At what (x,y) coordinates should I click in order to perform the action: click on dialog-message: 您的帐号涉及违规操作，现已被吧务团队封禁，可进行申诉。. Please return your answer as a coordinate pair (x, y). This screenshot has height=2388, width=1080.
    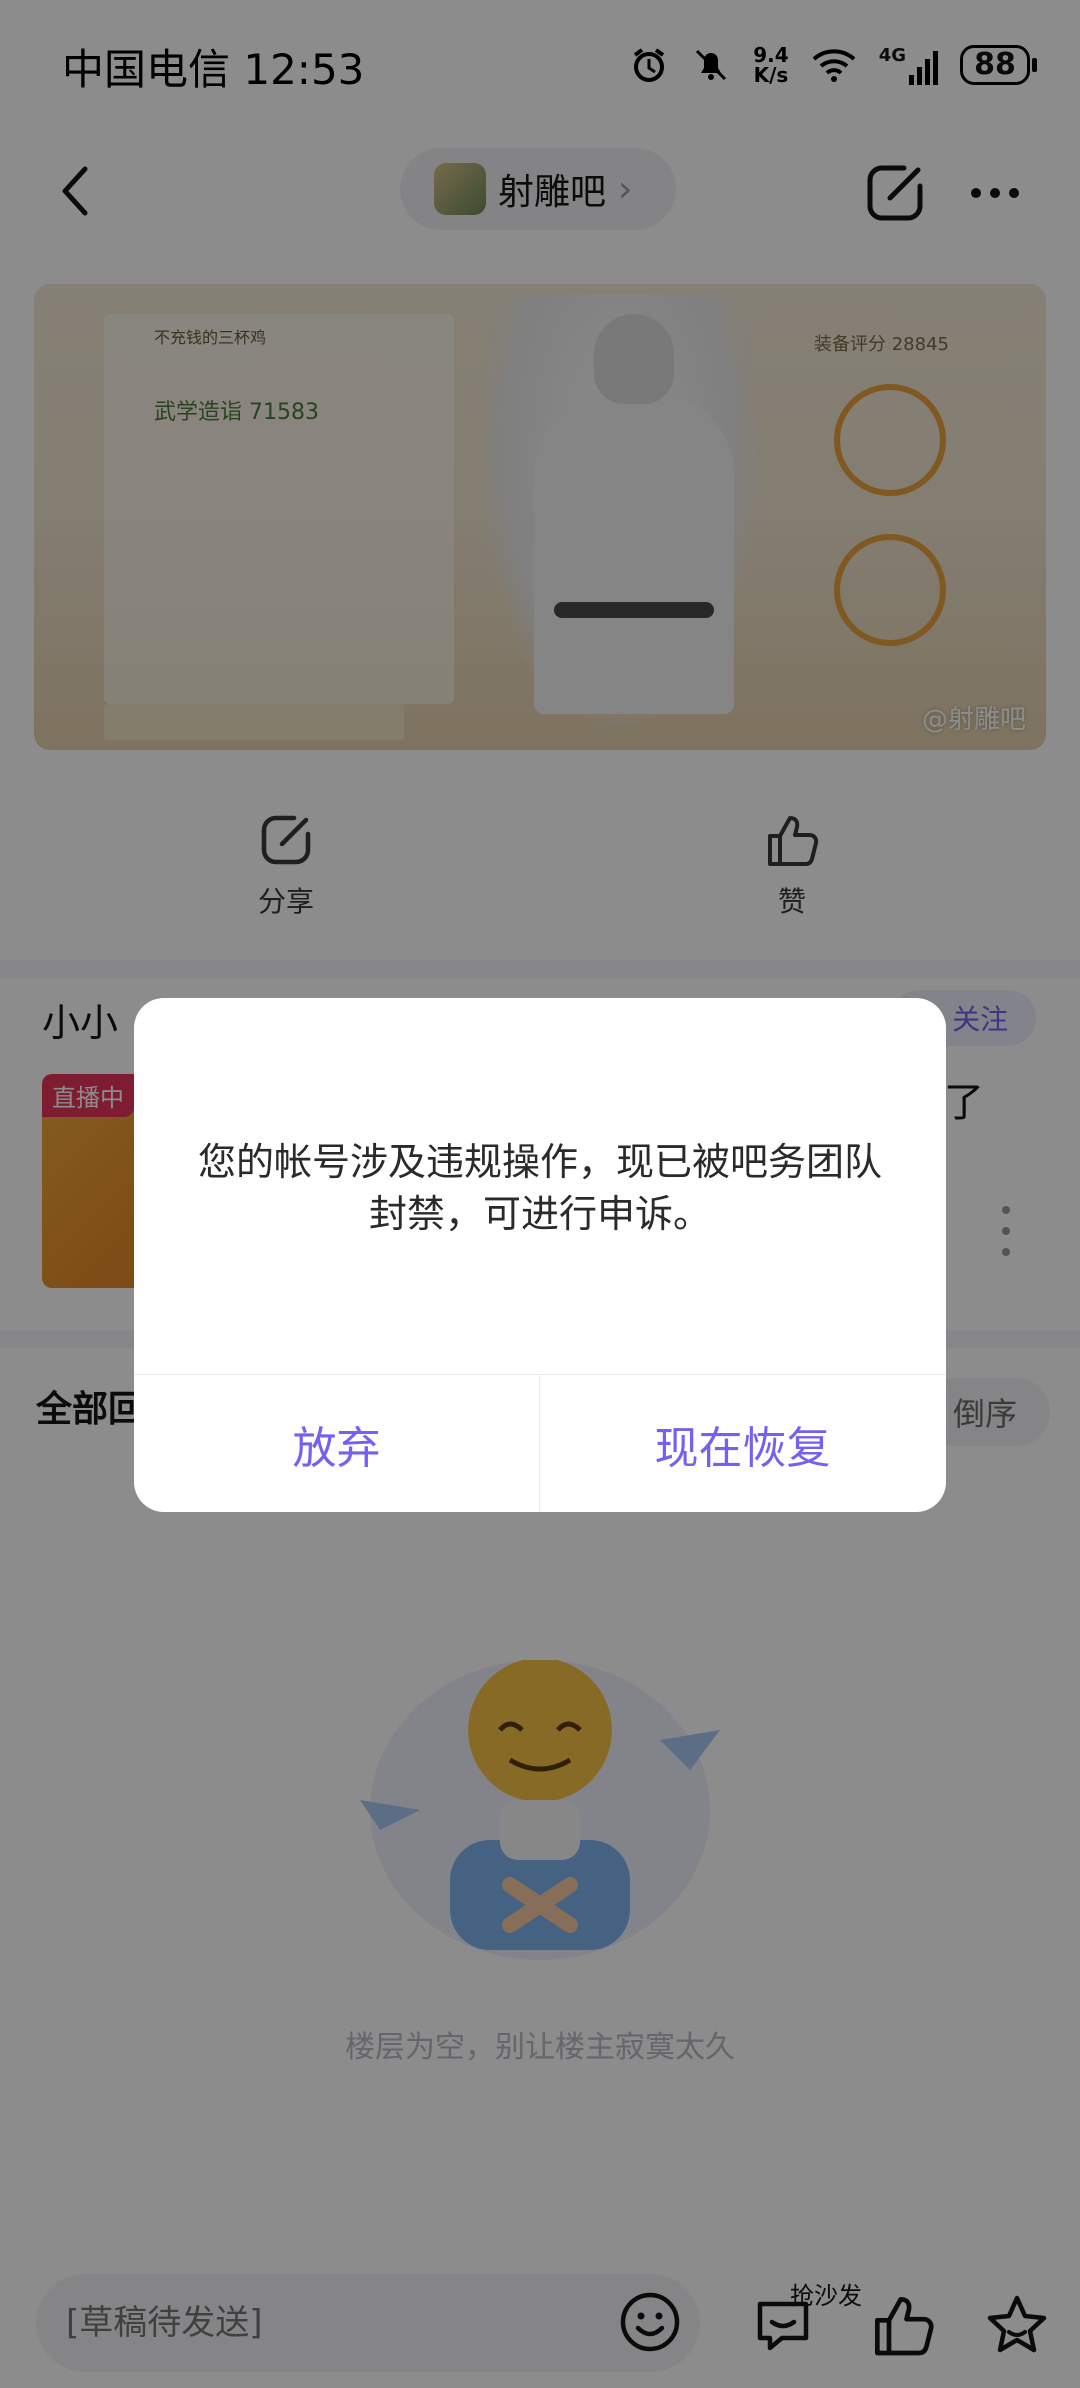
    Looking at the image, I should click on (539, 1188).